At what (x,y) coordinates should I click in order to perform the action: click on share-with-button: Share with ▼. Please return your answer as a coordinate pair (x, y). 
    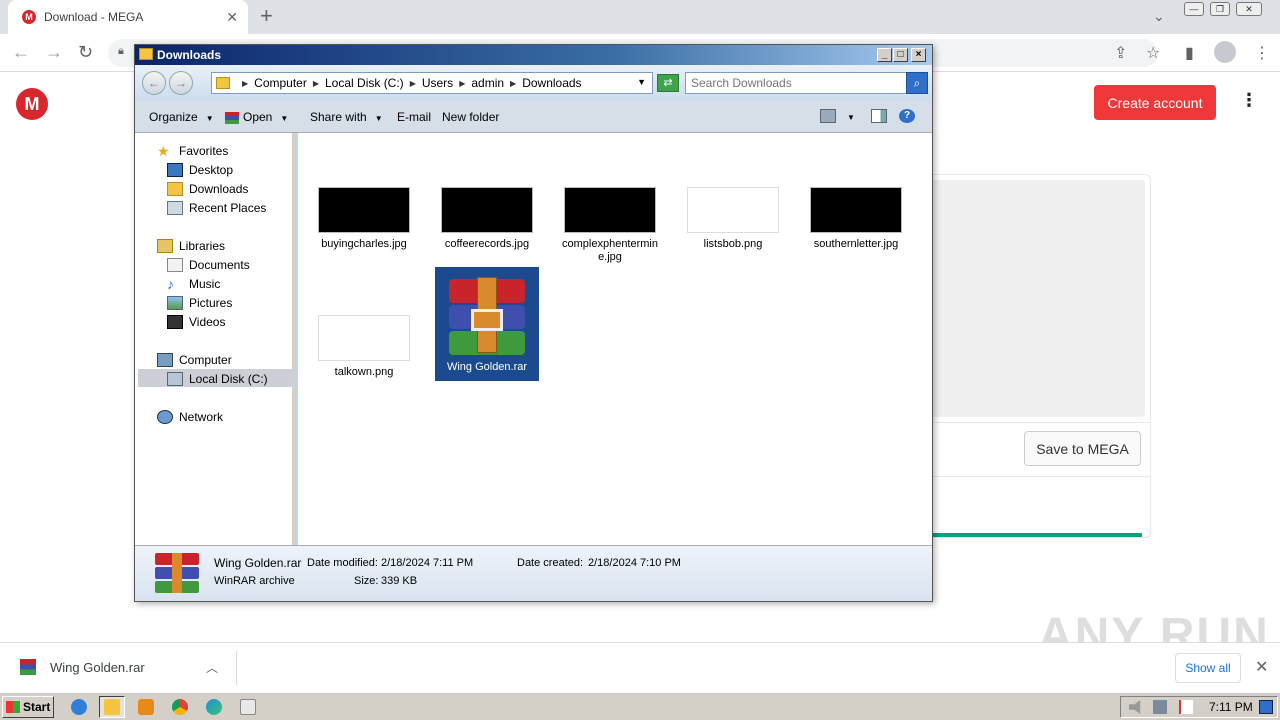
    Looking at the image, I should click on (346, 117).